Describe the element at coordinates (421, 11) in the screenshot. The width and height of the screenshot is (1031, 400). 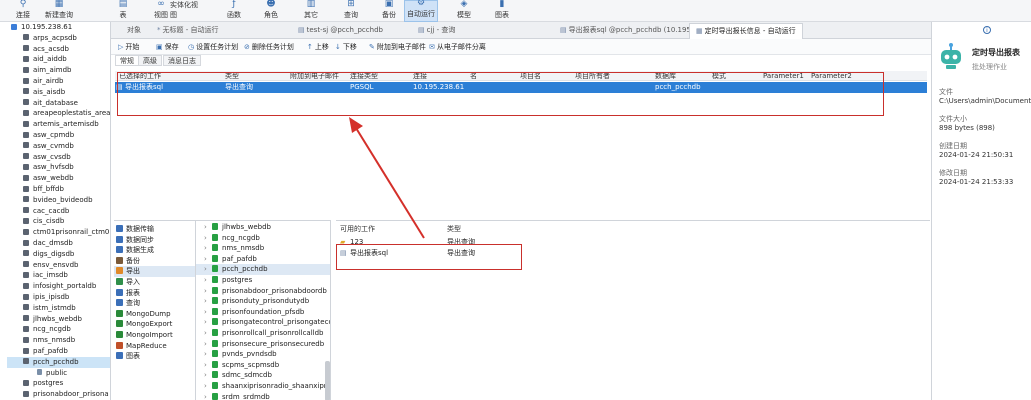
I see `ribbon-automation-button: ⚙ 自动运行` at that location.